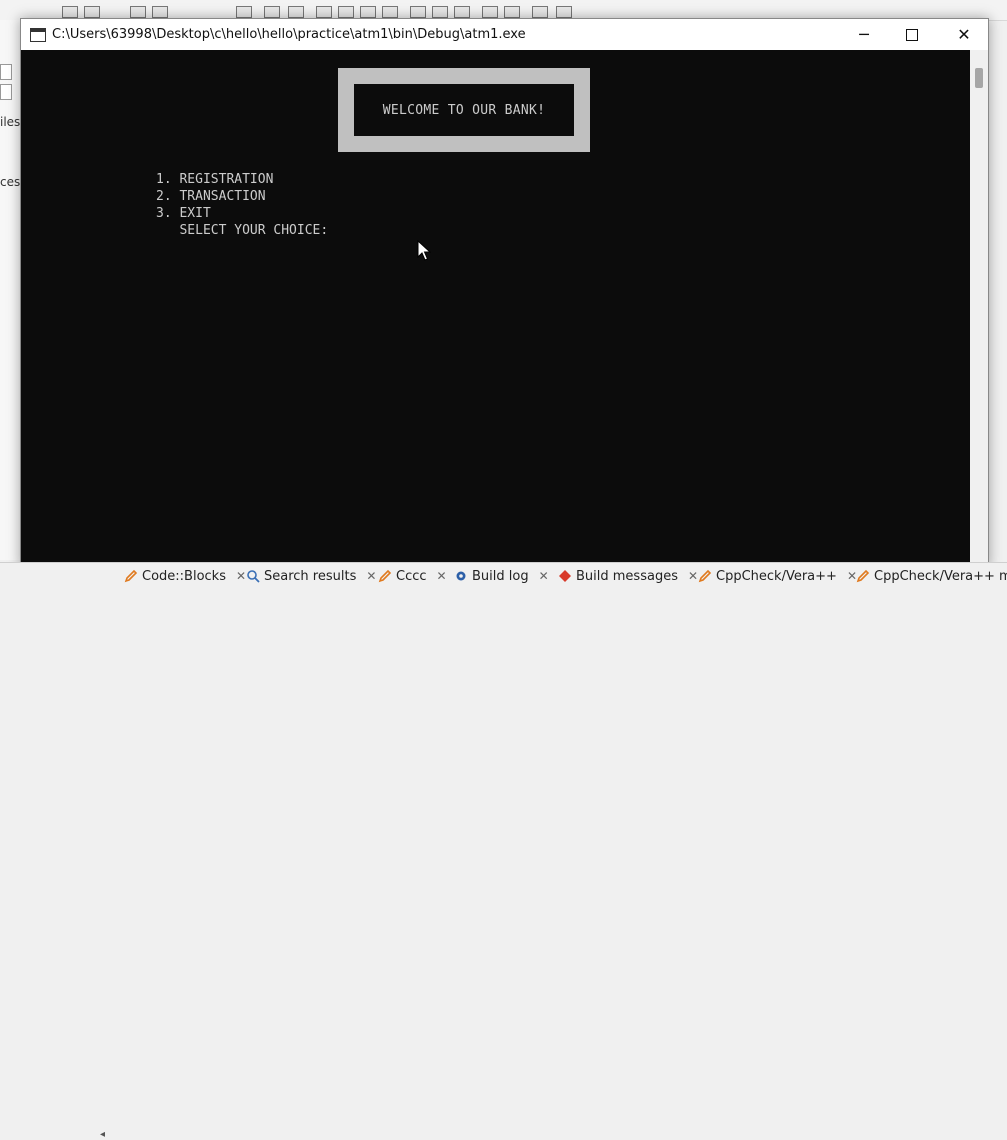 The height and width of the screenshot is (1140, 1007). Describe the element at coordinates (102, 1134) in the screenshot. I see `tabs-scroll-left-icon: ◂` at that location.